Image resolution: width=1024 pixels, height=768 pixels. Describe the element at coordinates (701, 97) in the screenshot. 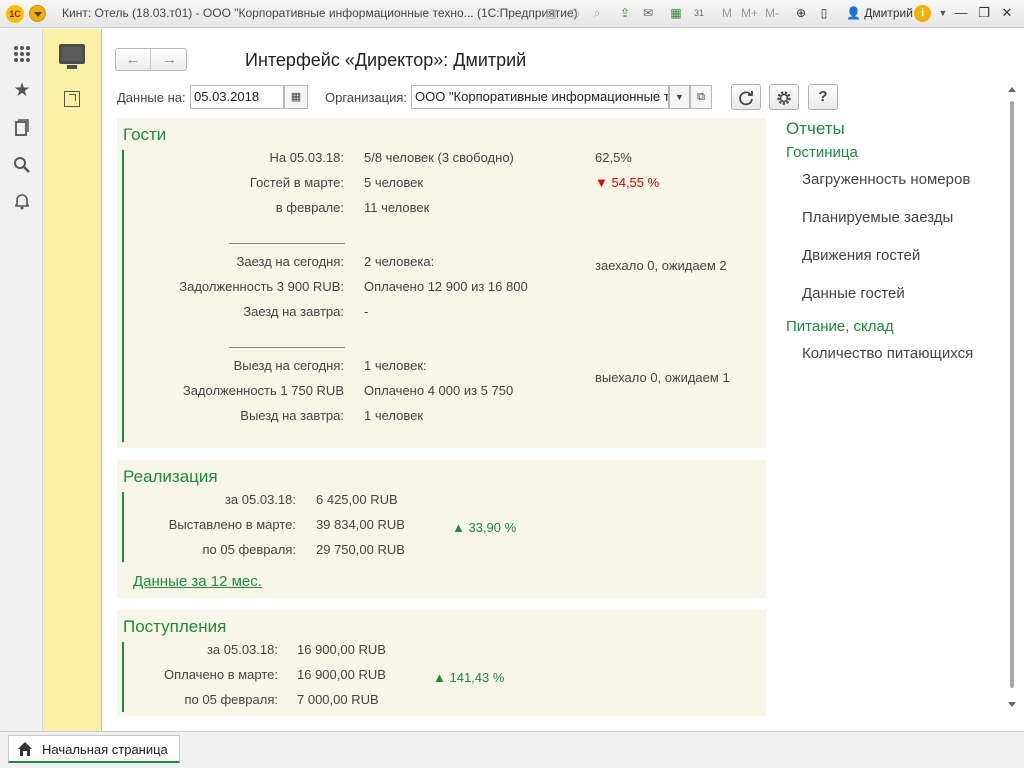

I see `open-form-icon: ⧉` at that location.